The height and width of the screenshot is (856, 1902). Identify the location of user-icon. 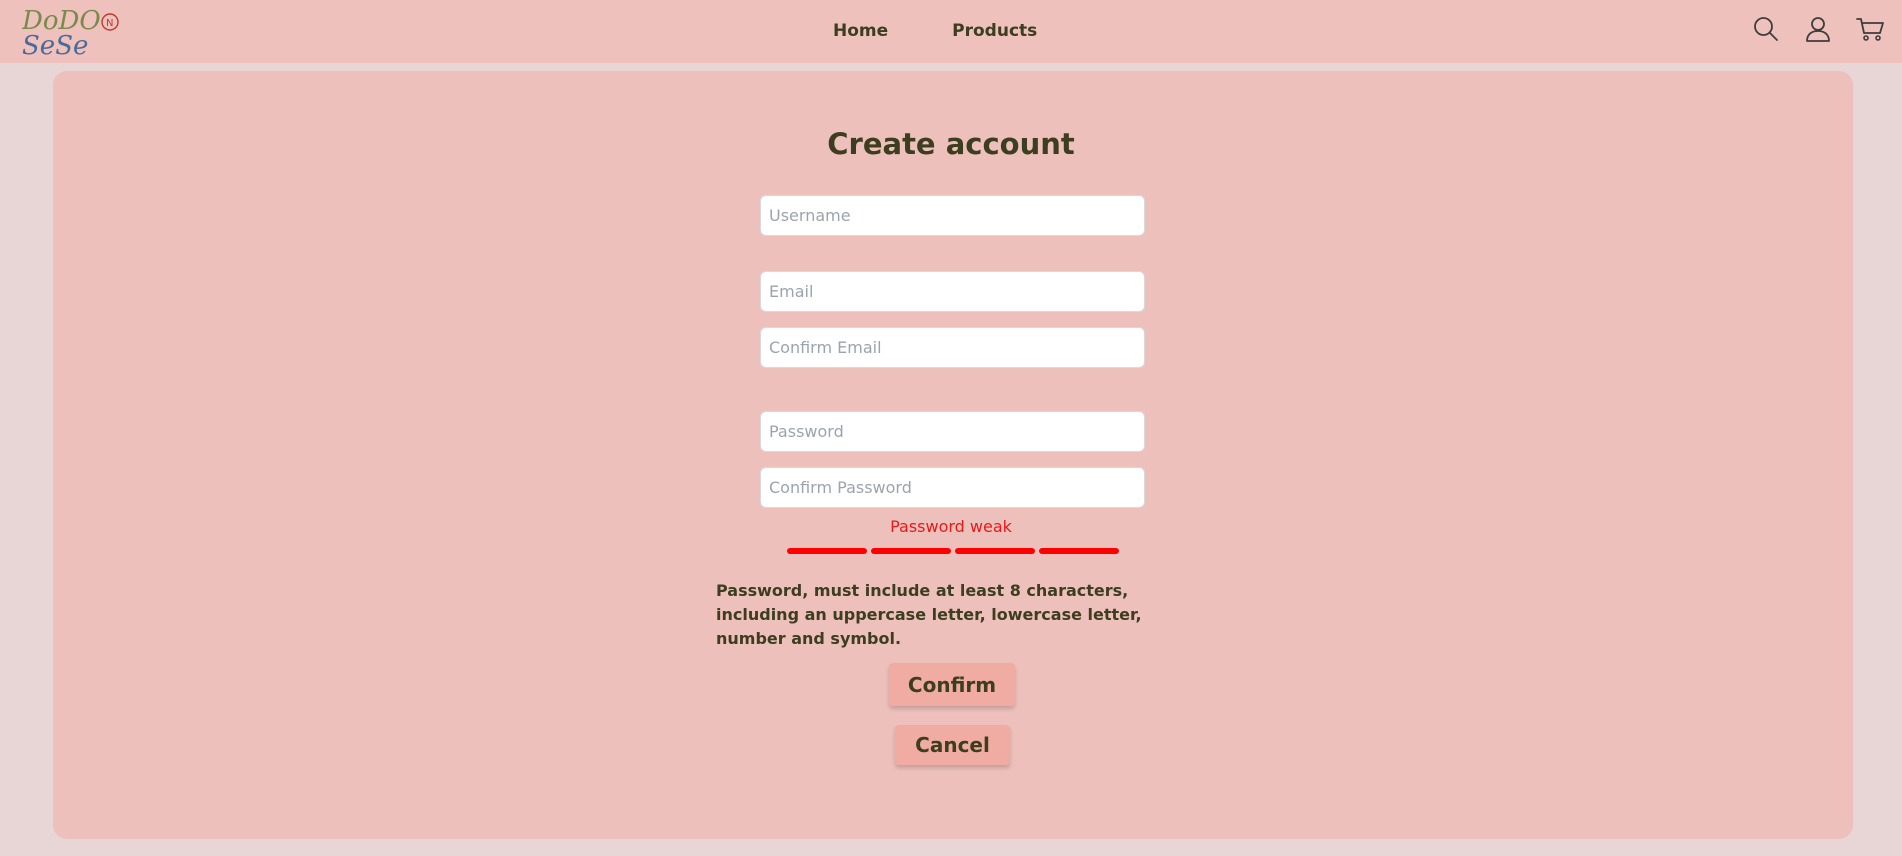
(1818, 29).